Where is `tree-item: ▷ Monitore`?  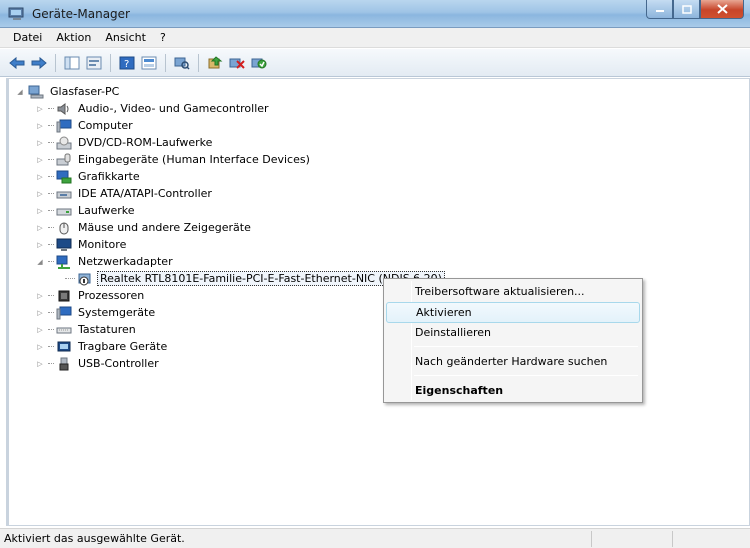 tree-item: ▷ Monitore is located at coordinates (81, 244).